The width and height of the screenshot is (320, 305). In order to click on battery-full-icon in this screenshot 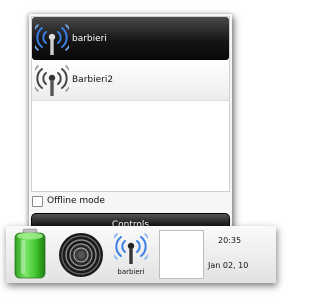, I will do `click(30, 254)`.